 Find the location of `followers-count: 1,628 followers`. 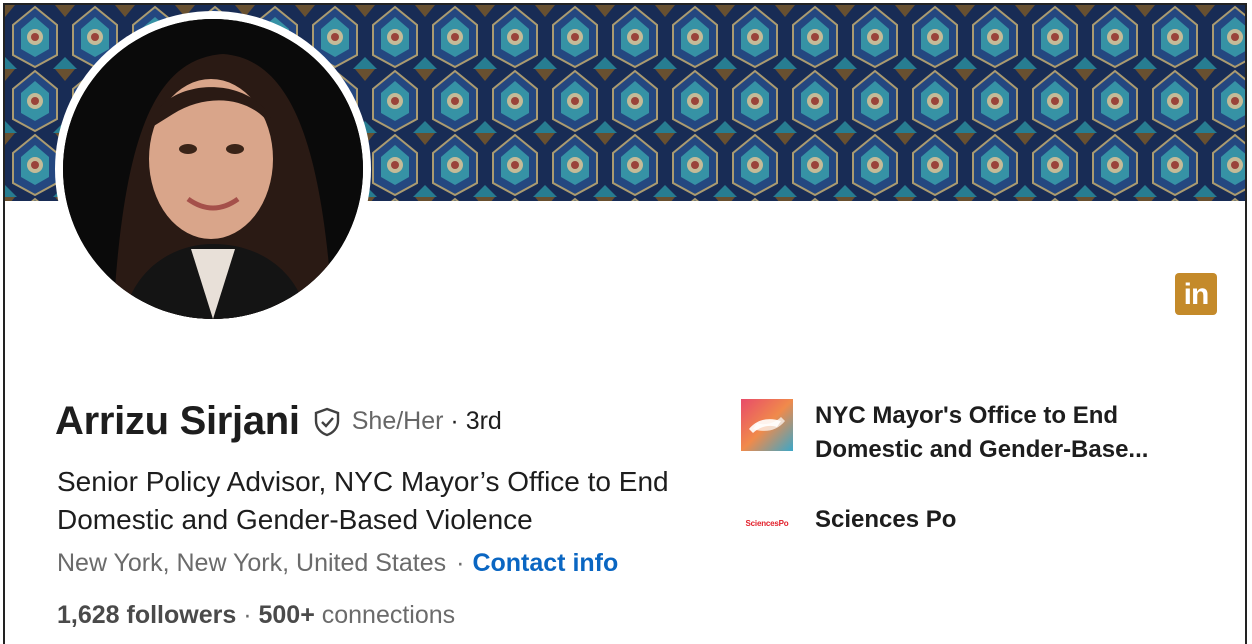

followers-count: 1,628 followers is located at coordinates (146, 615).